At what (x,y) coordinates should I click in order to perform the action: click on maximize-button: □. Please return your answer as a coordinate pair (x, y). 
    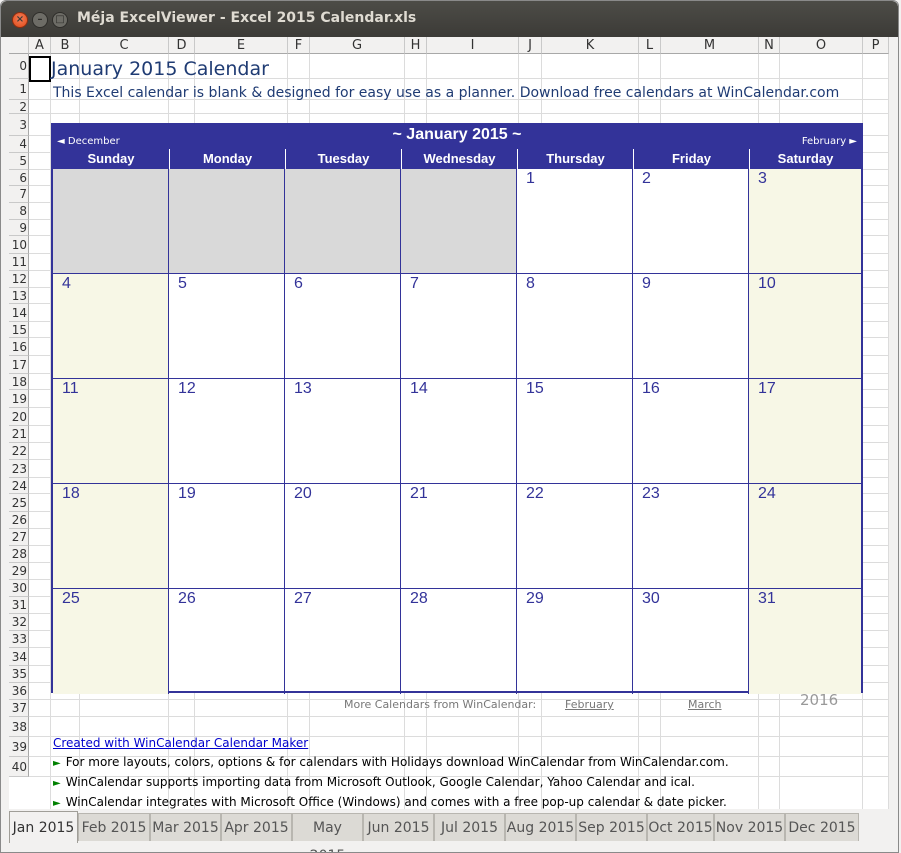
    Looking at the image, I should click on (60, 20).